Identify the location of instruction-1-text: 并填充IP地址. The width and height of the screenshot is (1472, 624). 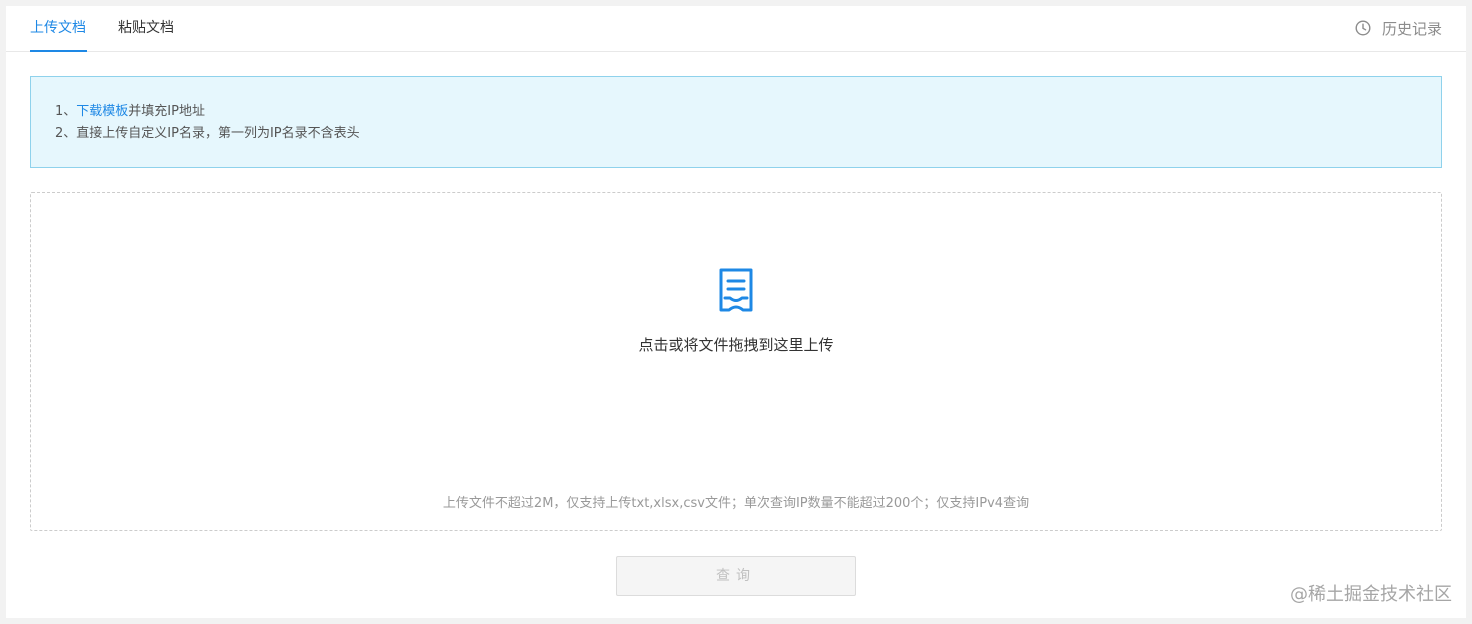
(166, 111).